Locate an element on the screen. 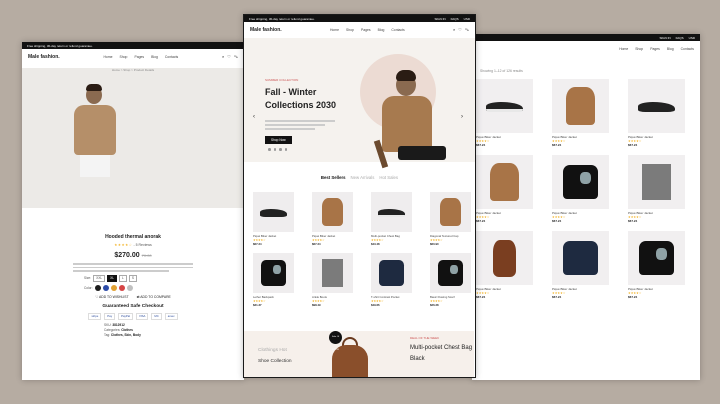  secondary-actions: ♡ ADD TO WISHLIST ⇄ ADD TO COMPARE is located at coordinates (133, 297).